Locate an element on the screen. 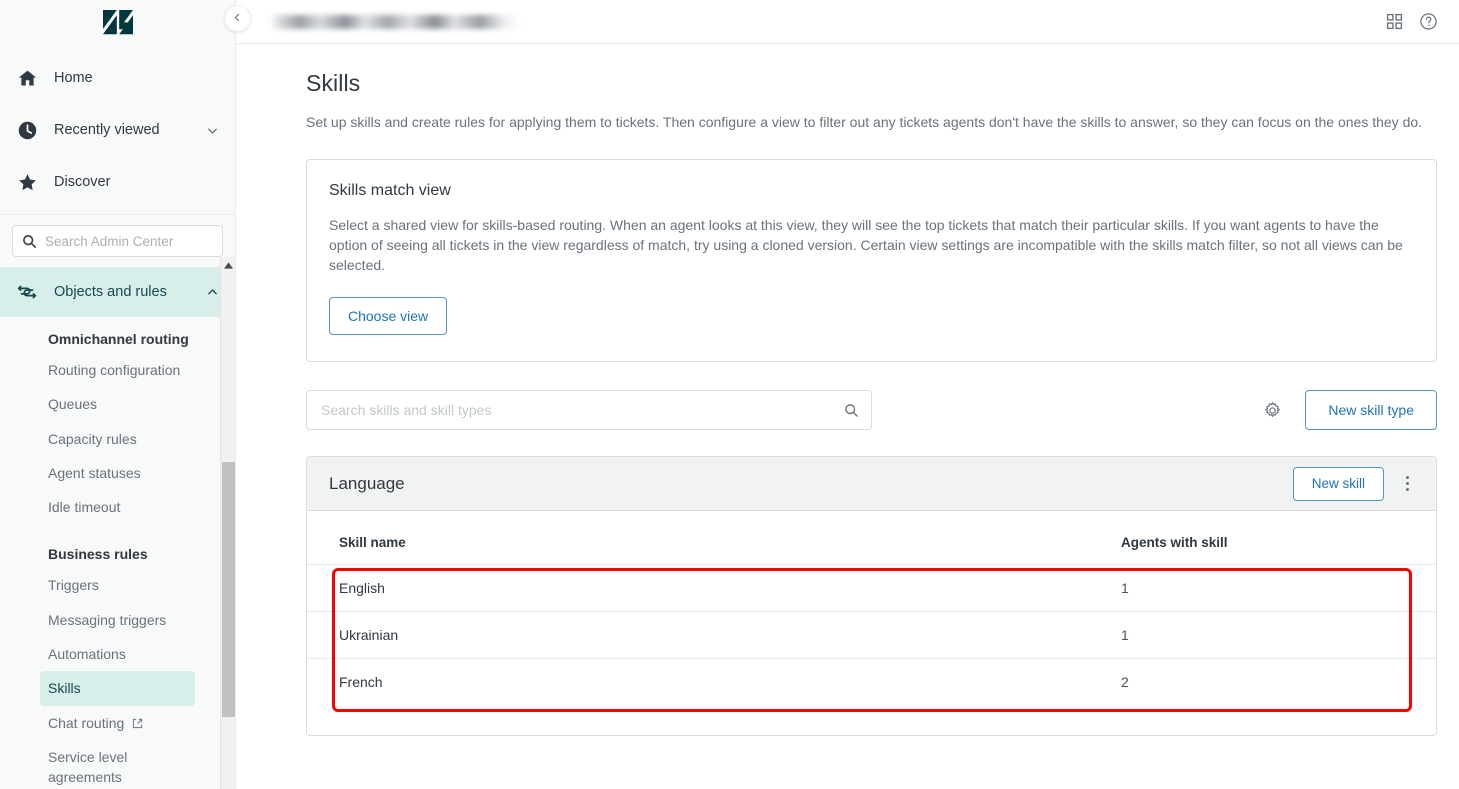  external-link-icon is located at coordinates (137, 721).